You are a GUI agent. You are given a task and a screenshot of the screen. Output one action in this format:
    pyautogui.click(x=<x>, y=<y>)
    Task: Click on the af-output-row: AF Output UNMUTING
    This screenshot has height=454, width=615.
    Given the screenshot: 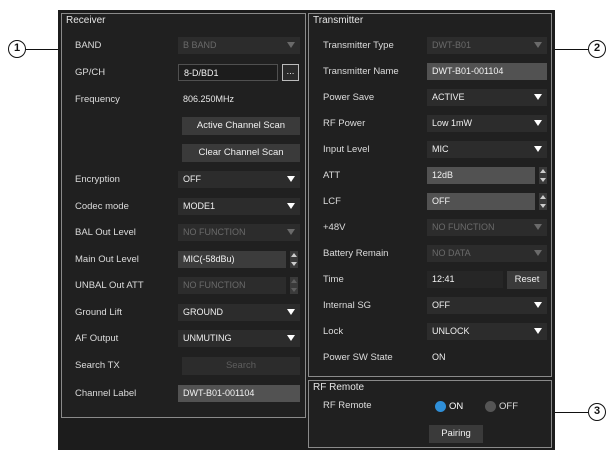 What is the action you would take?
    pyautogui.click(x=183, y=339)
    